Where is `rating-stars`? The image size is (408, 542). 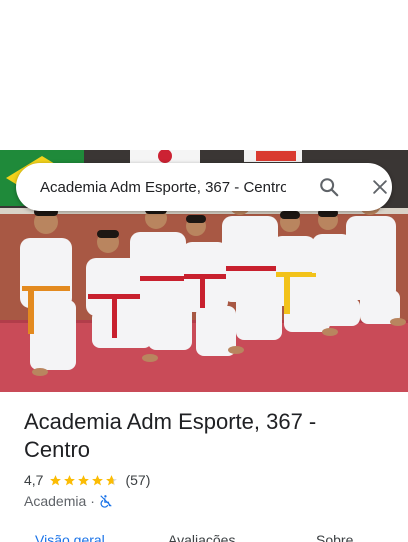 rating-stars is located at coordinates (84, 480).